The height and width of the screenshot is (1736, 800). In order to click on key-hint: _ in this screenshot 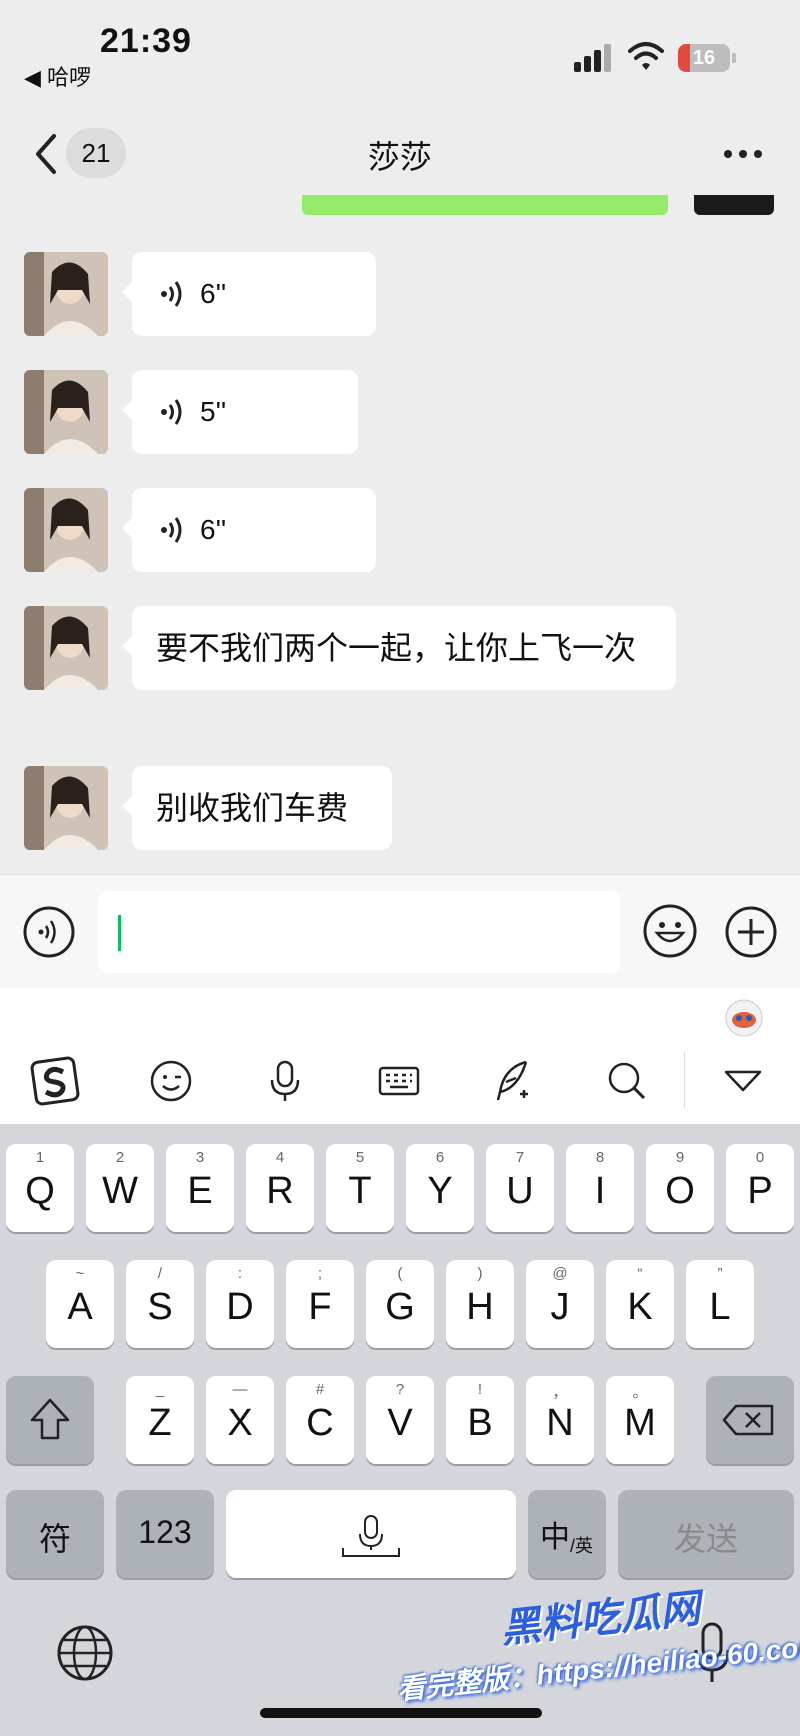, I will do `click(160, 1389)`.